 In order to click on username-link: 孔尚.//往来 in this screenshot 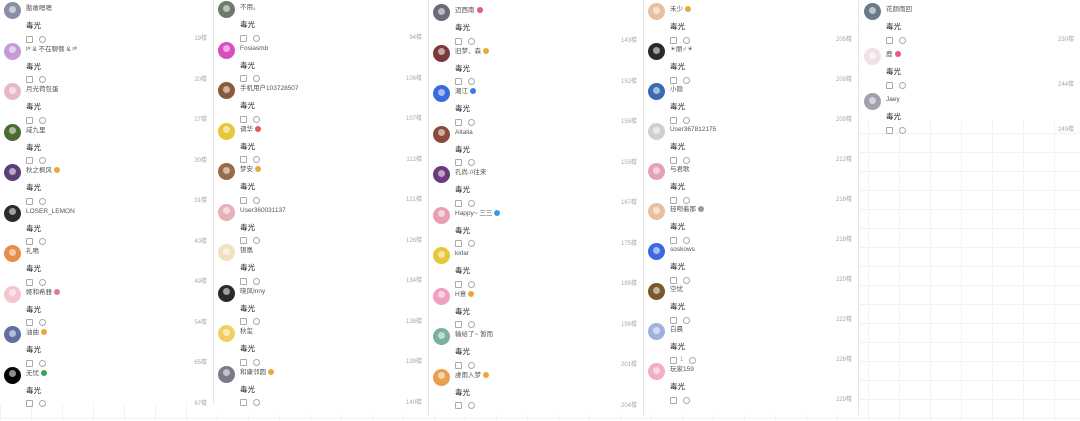, I will do `click(470, 172)`.